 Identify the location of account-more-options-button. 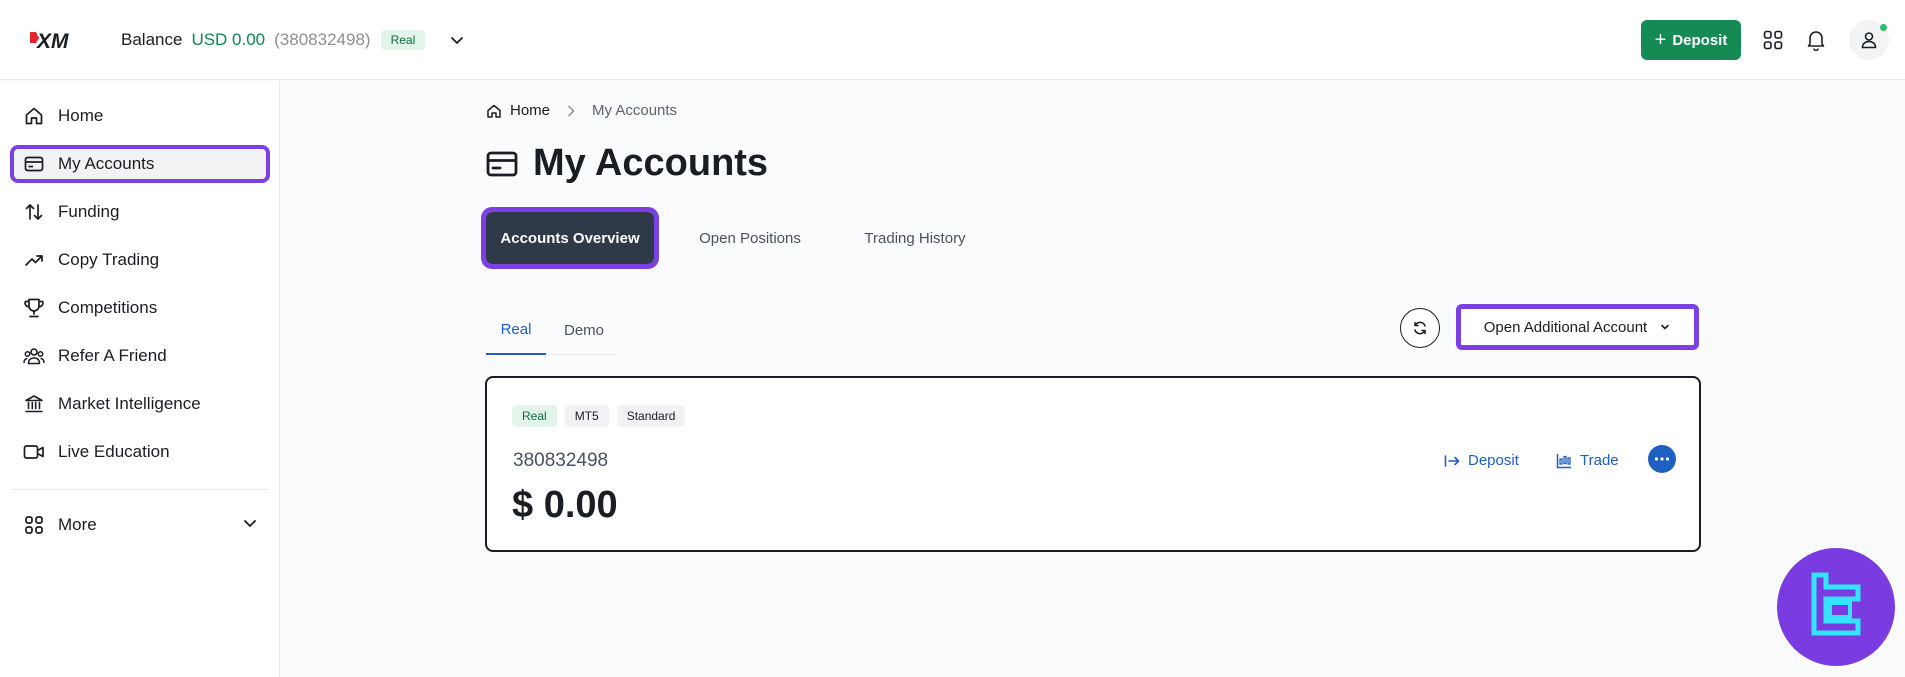
(1662, 459).